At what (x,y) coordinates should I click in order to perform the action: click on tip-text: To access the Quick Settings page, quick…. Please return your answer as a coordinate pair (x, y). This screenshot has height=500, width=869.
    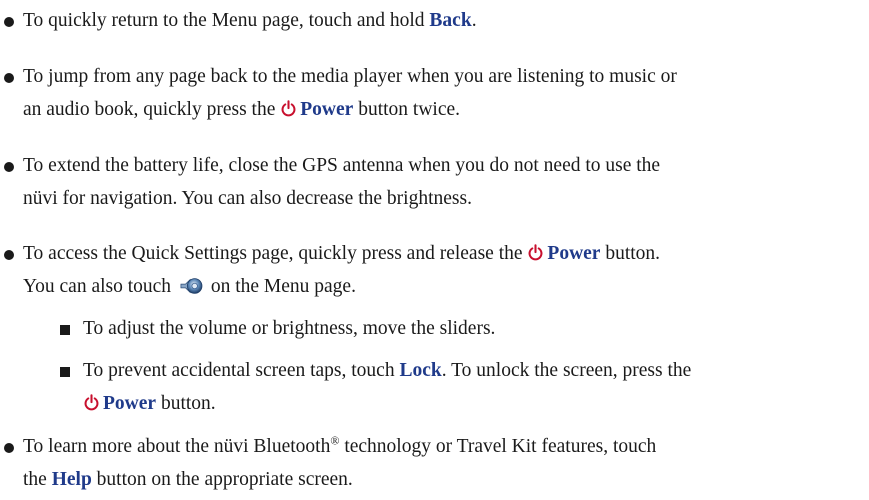
    Looking at the image, I should click on (433, 270).